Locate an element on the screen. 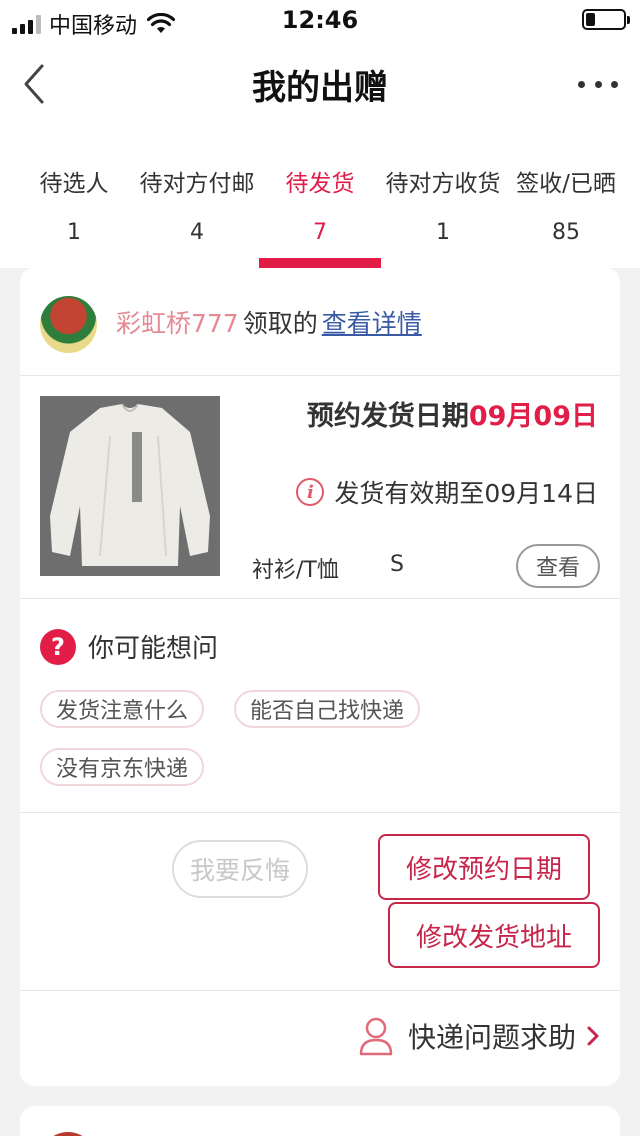 This screenshot has width=640, height=1136. info-icon: i is located at coordinates (310, 492).